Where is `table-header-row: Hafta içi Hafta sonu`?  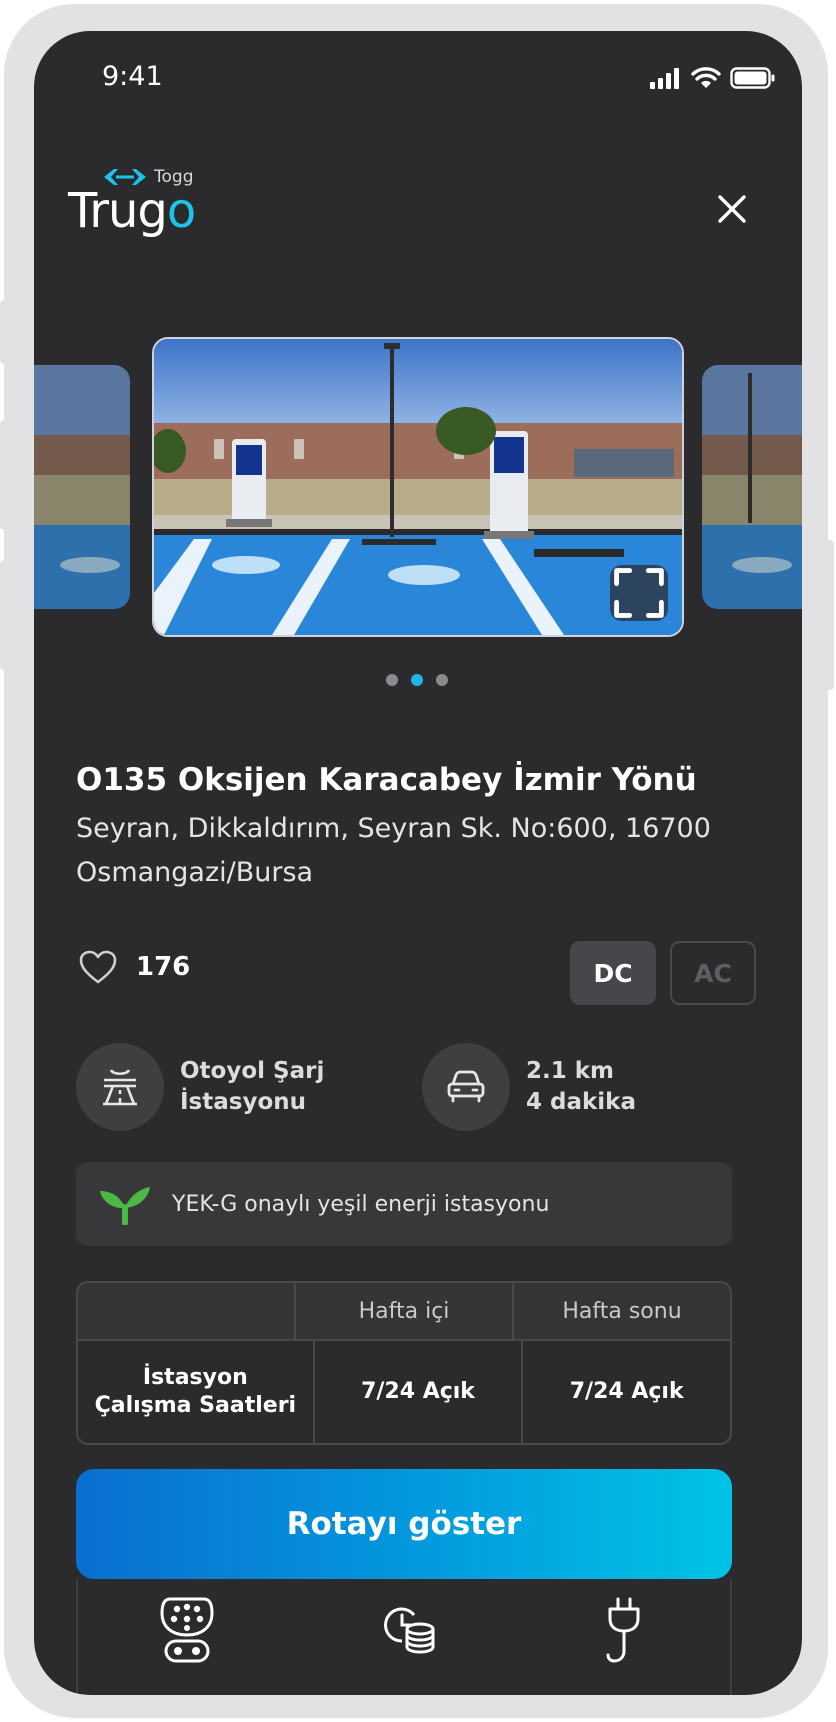 table-header-row: Hafta içi Hafta sonu is located at coordinates (404, 1312).